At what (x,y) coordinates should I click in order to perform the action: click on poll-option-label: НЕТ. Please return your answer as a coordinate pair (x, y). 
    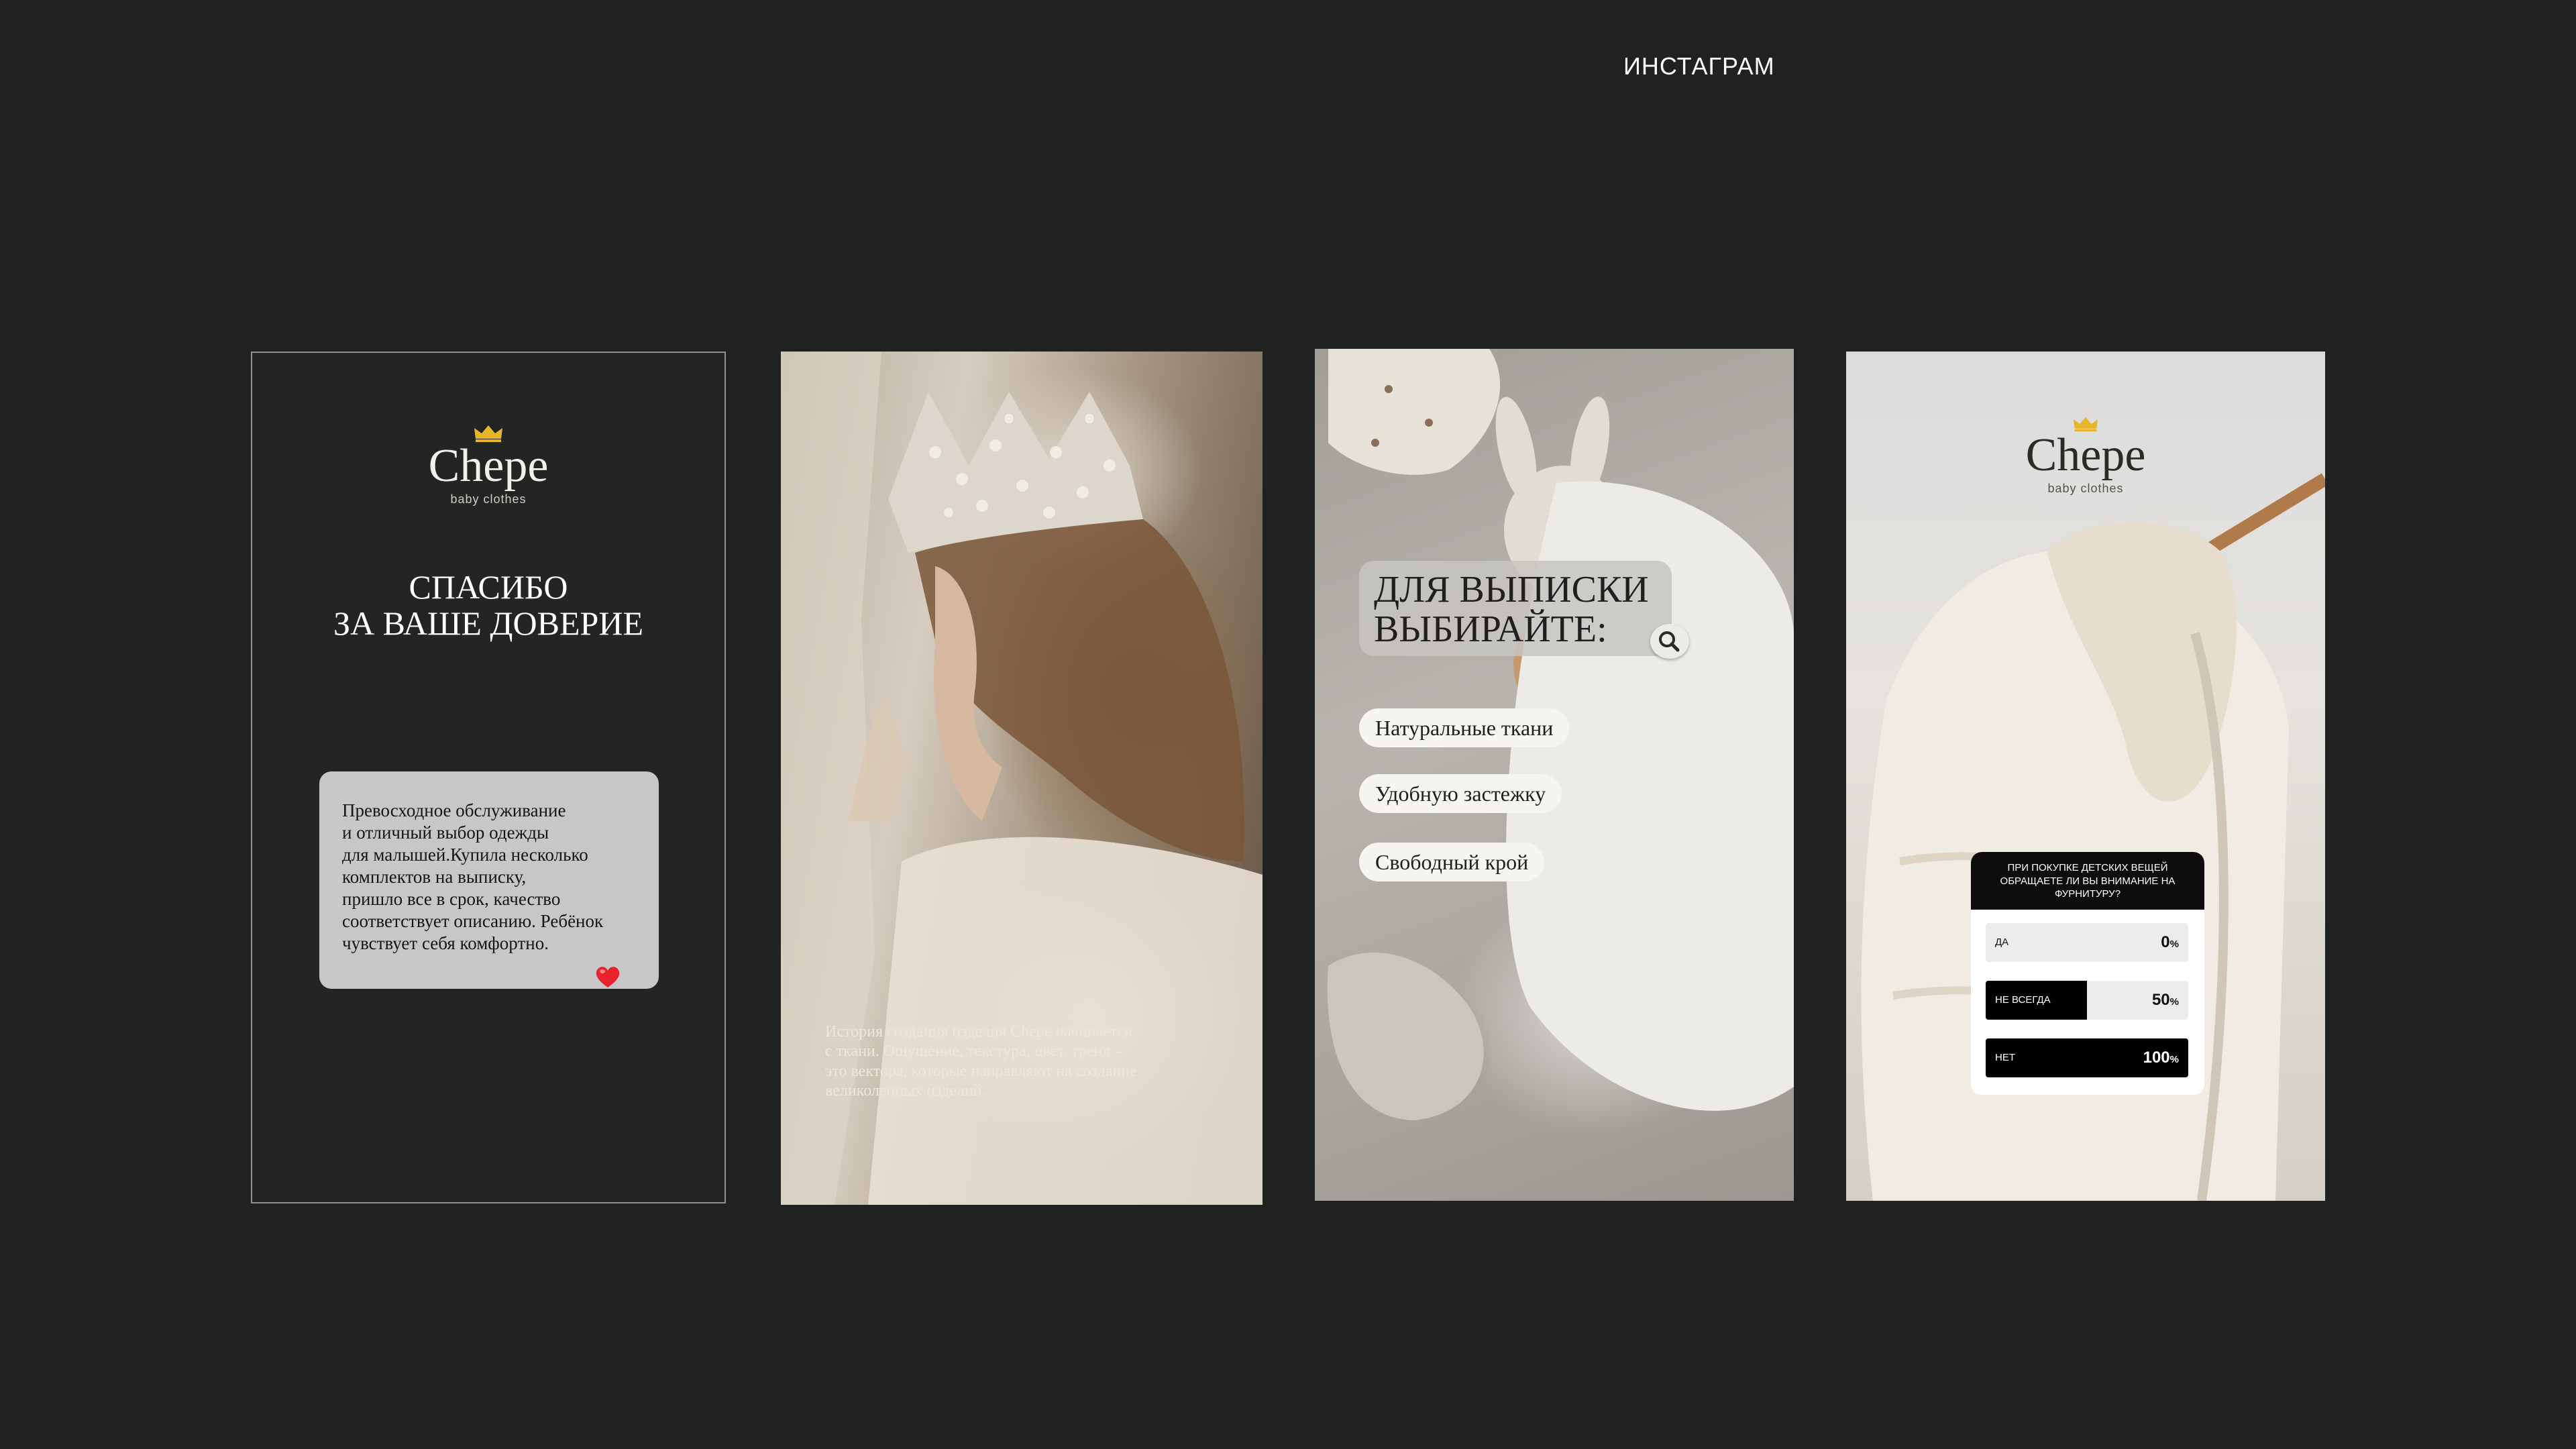
    Looking at the image, I should click on (2005, 1057).